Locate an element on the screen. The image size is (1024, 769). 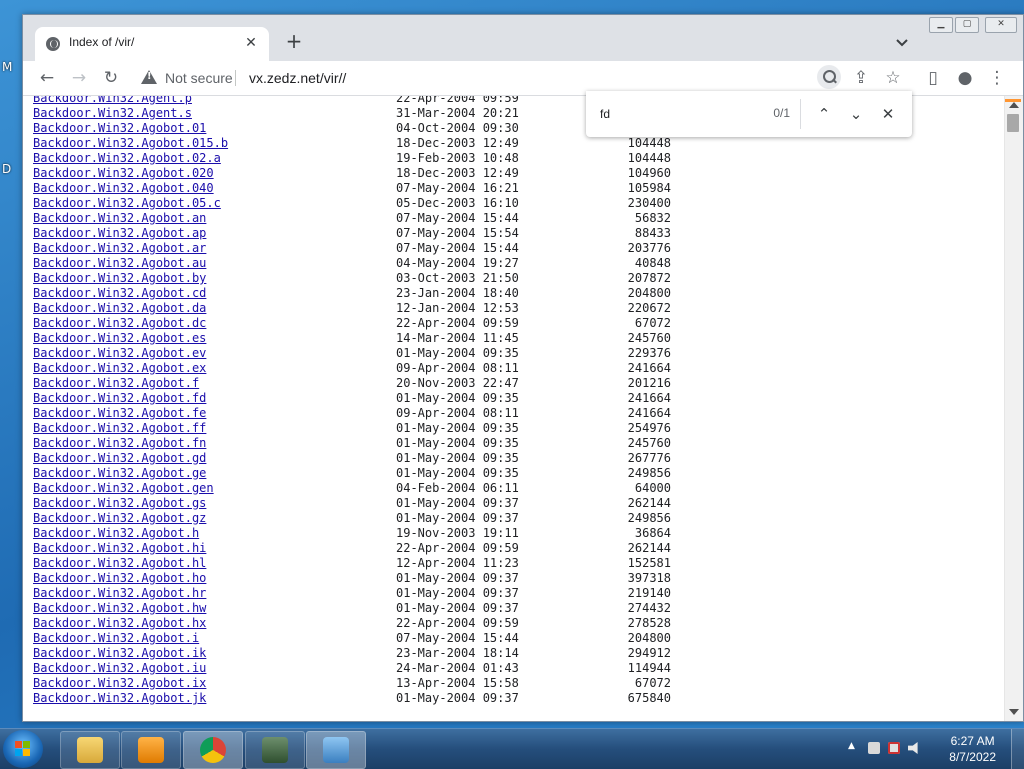
file-link: Backdoor.Win32.Agobot.da is located at coordinates (119, 308).